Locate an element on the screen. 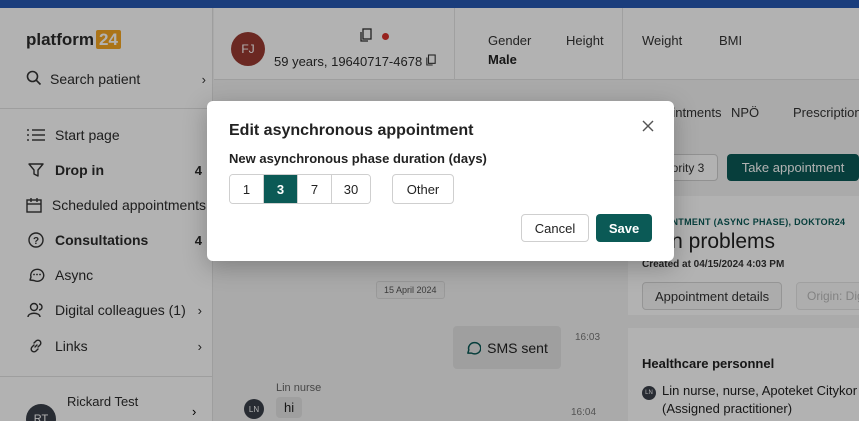 This screenshot has width=859, height=421. duration-option-30: 30 is located at coordinates (351, 189).